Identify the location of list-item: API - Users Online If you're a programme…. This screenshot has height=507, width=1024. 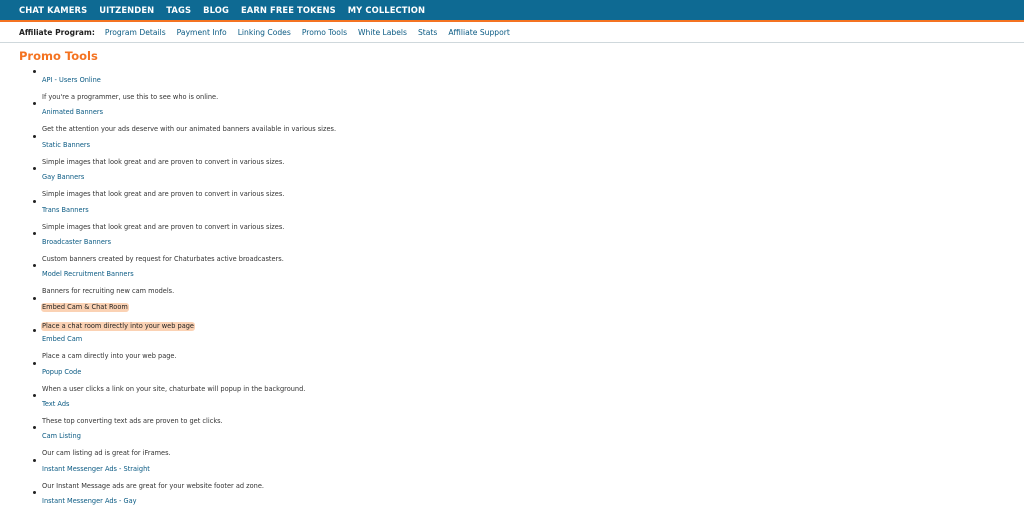
(512, 84).